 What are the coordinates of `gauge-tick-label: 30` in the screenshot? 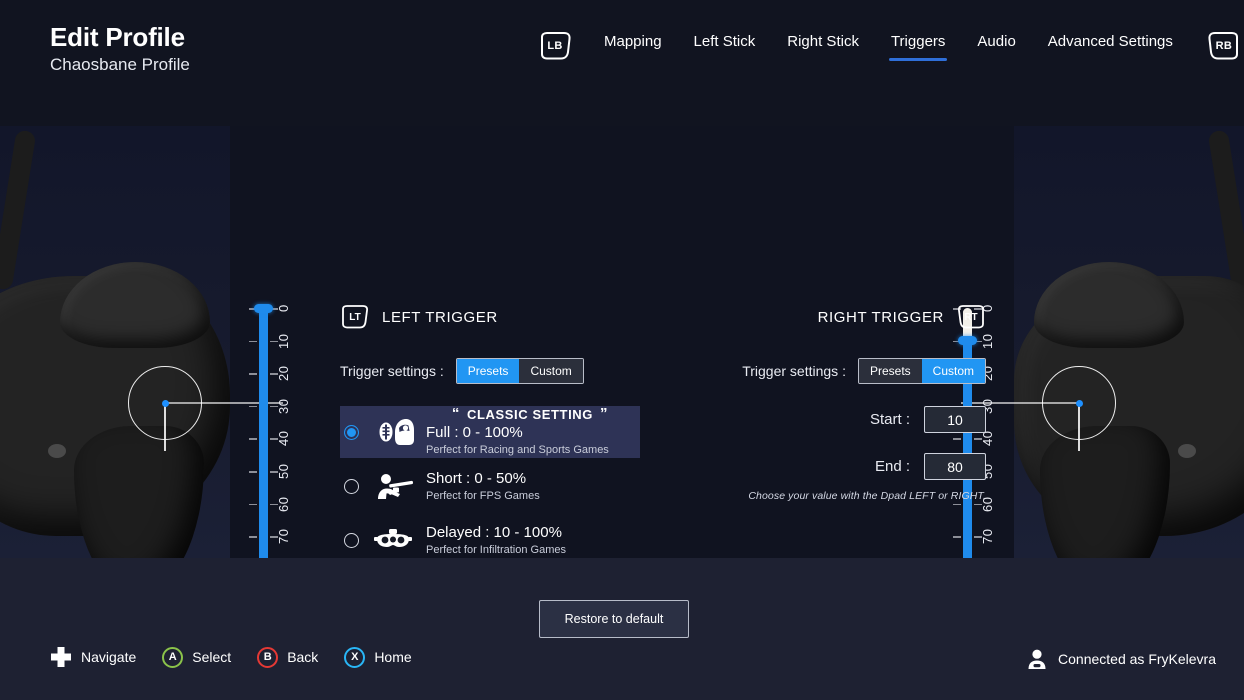 It's located at (283, 406).